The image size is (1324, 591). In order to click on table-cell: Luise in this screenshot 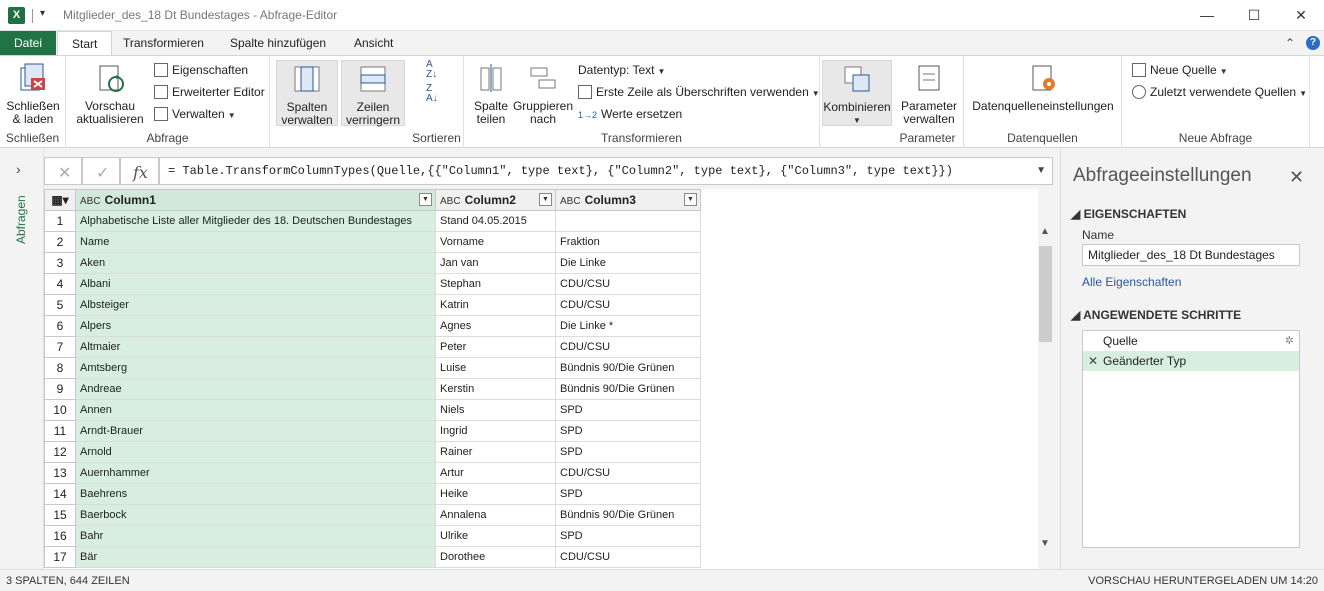, I will do `click(495, 368)`.